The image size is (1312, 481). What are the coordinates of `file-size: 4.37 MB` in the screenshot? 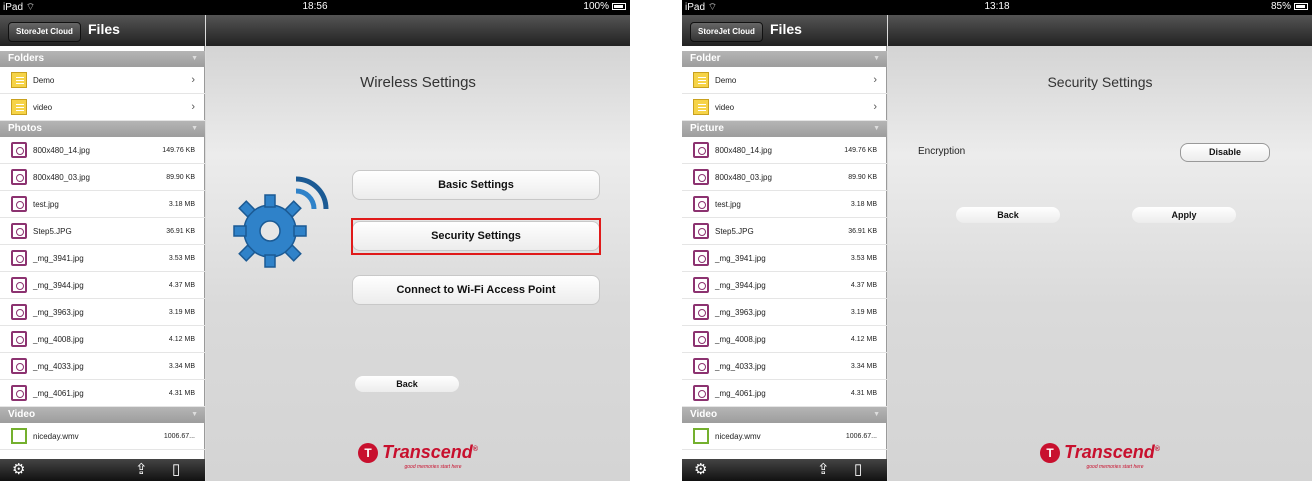 It's located at (181, 285).